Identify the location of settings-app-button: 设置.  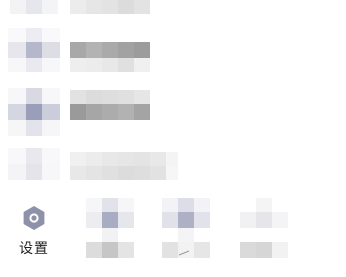
(34, 232).